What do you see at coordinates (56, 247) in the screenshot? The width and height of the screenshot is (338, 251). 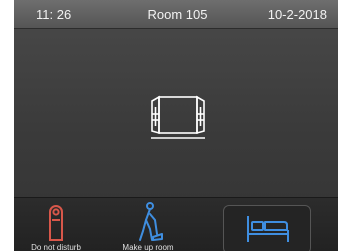 I see `do-not-disturb-label: Do not disturb` at bounding box center [56, 247].